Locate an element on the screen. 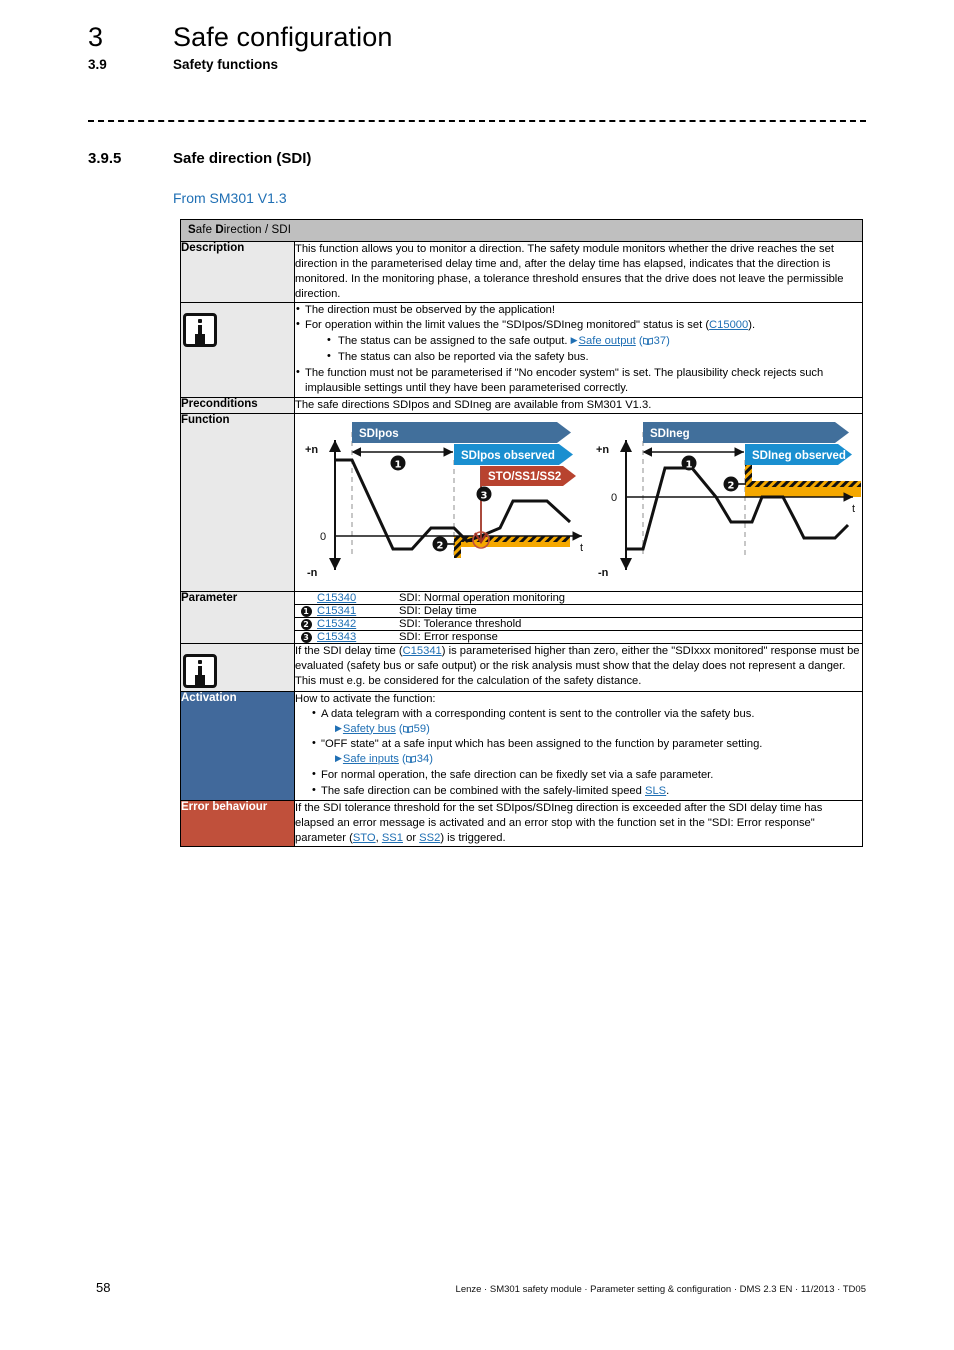  param-link-c15340: C15340 is located at coordinates (336, 598).